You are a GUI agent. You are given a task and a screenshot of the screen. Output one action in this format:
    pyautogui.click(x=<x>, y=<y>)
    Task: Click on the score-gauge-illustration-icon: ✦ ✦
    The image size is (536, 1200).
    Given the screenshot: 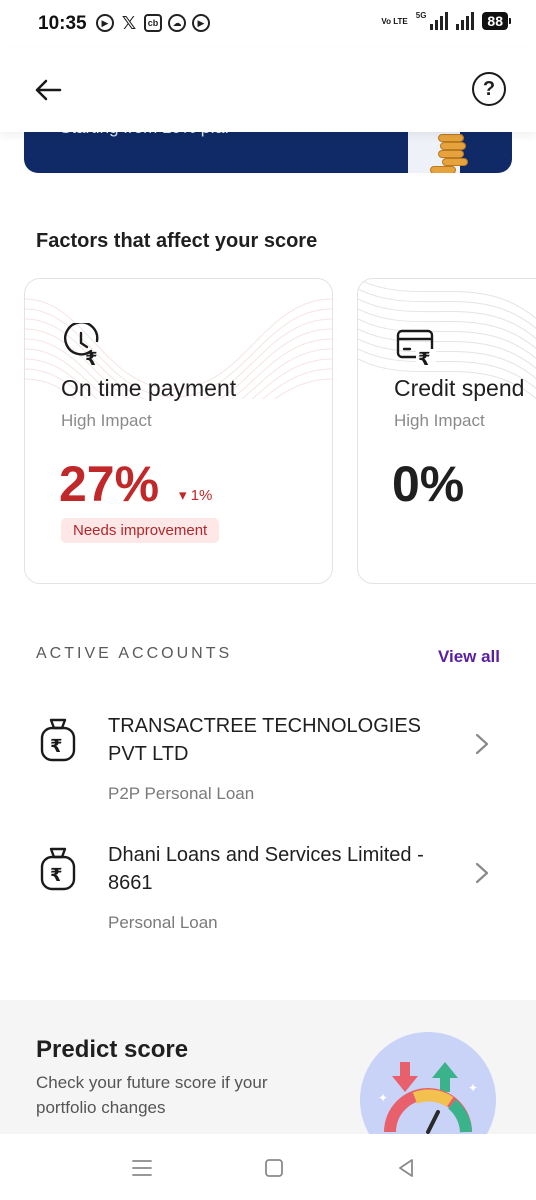 What is the action you would take?
    pyautogui.click(x=428, y=1086)
    